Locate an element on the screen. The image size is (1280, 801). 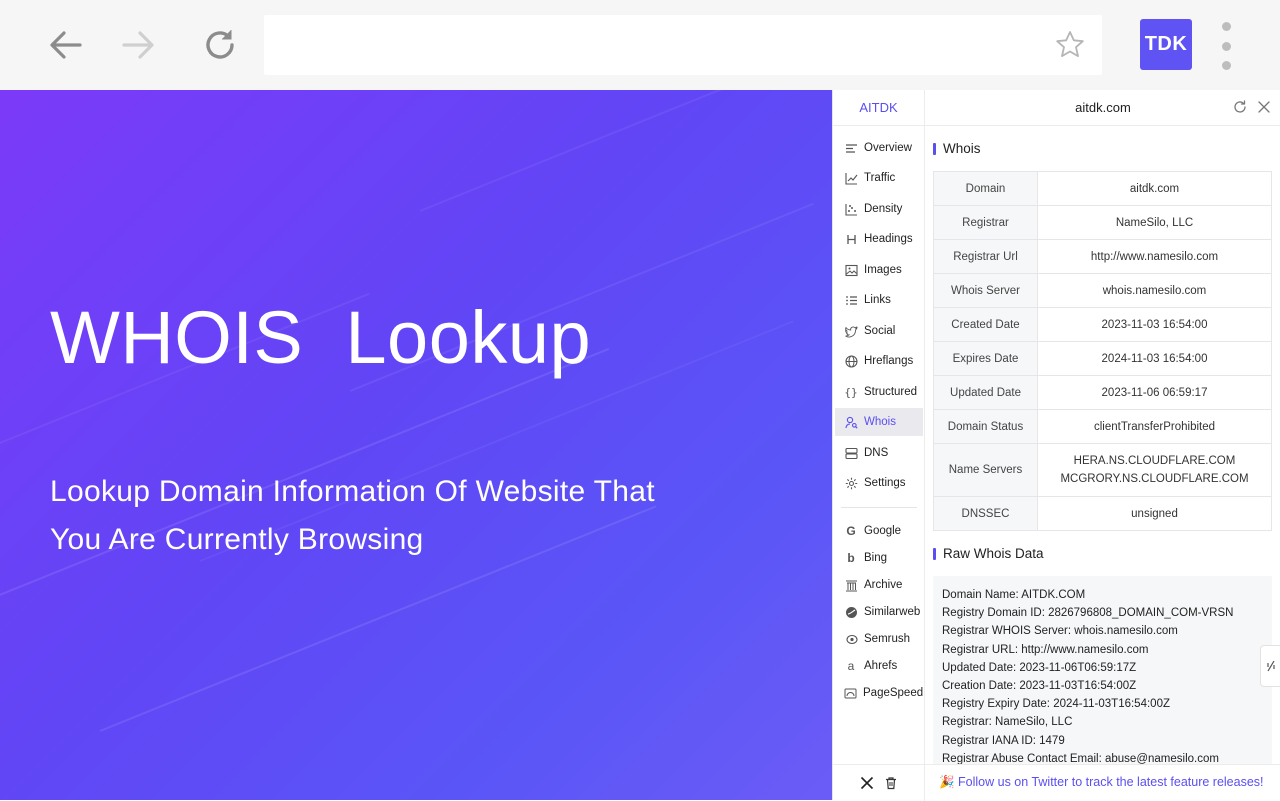
table-row: DNSSEC unsigned is located at coordinates (1102, 513).